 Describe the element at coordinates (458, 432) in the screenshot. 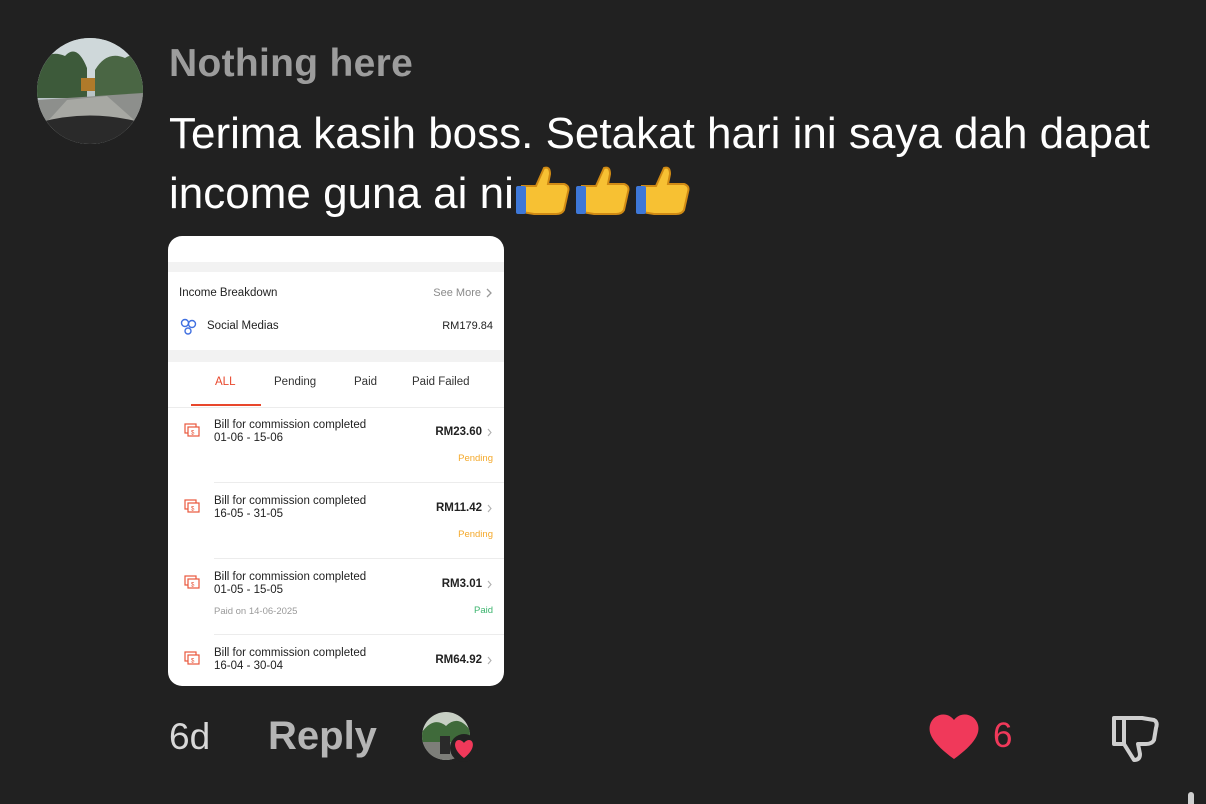

I see `item-amount-value: RM23.60` at that location.